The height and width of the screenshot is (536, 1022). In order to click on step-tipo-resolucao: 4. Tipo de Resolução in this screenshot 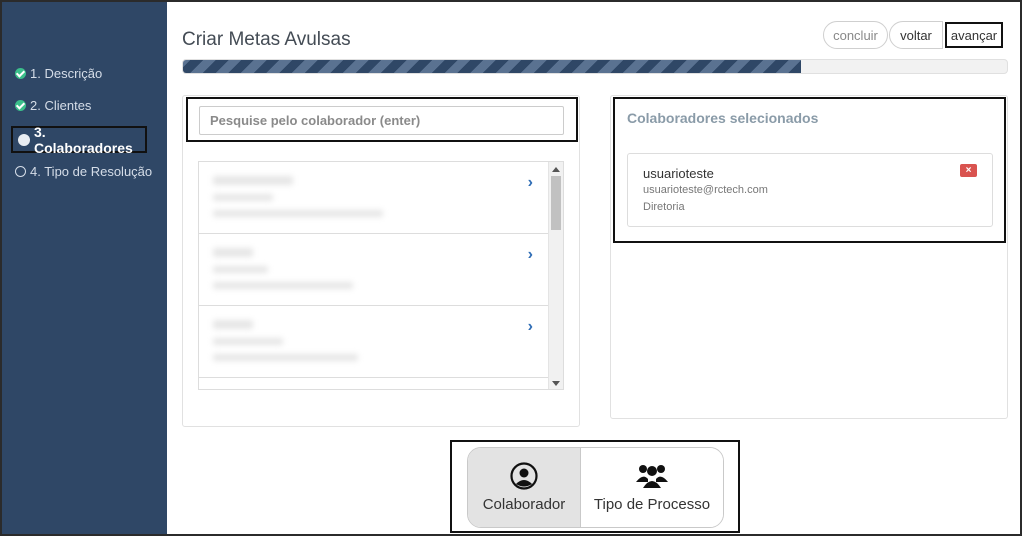, I will do `click(83, 171)`.